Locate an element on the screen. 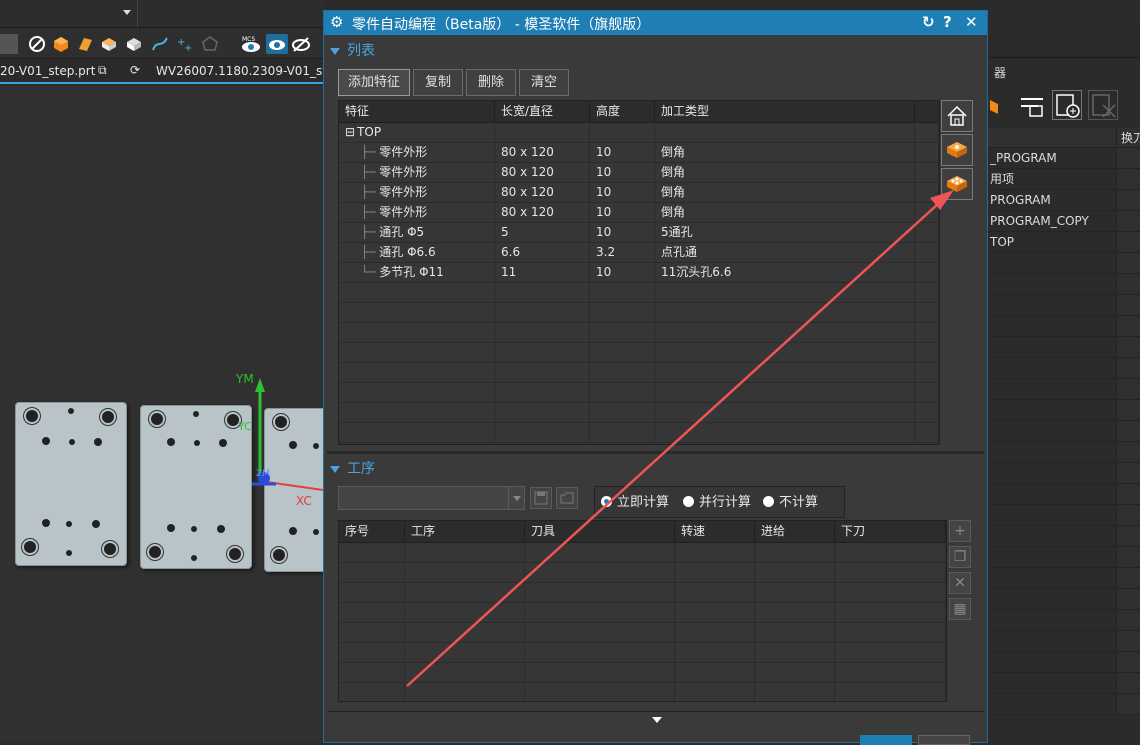 This screenshot has height=745, width=1140. point-icon: + + is located at coordinates (185, 44).